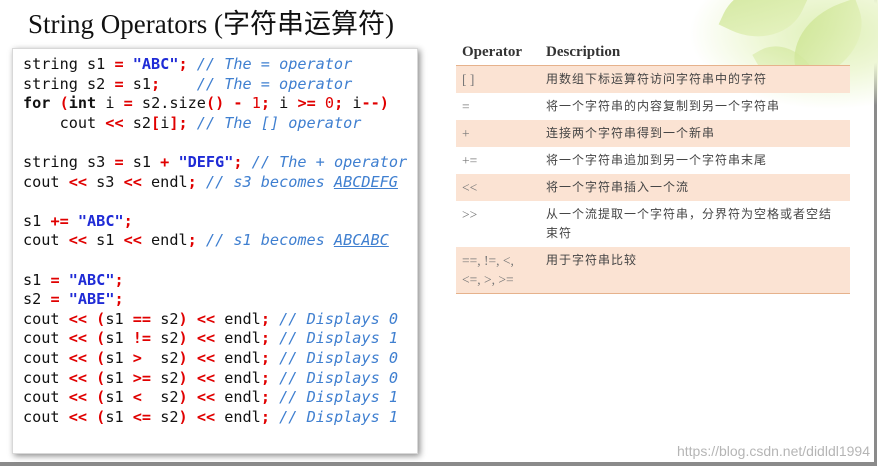 The image size is (878, 471). What do you see at coordinates (329, 103) in the screenshot?
I see `code-token: 0` at bounding box center [329, 103].